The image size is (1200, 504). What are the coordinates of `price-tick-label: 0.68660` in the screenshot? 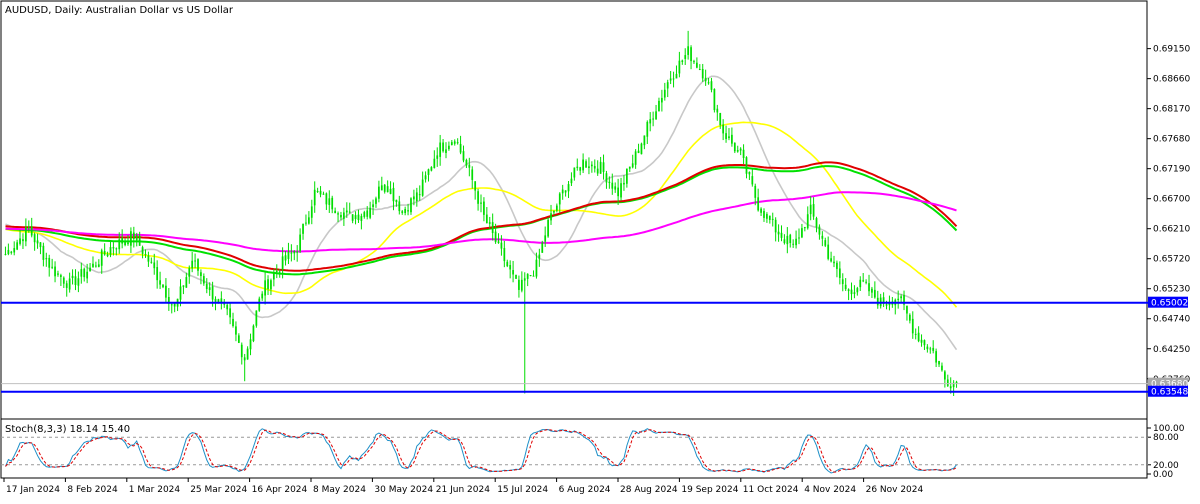 It's located at (1171, 80).